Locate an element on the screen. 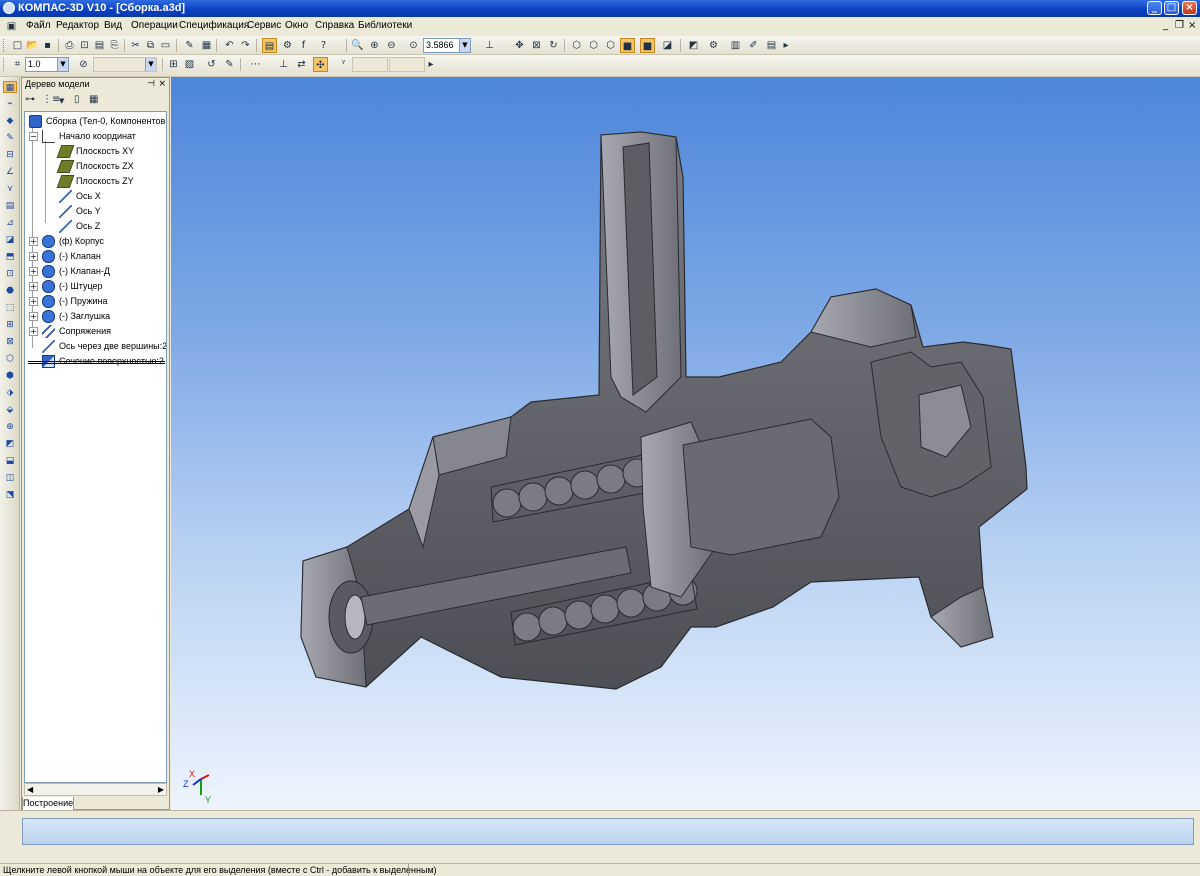  menu-item: Сервис is located at coordinates (264, 25).